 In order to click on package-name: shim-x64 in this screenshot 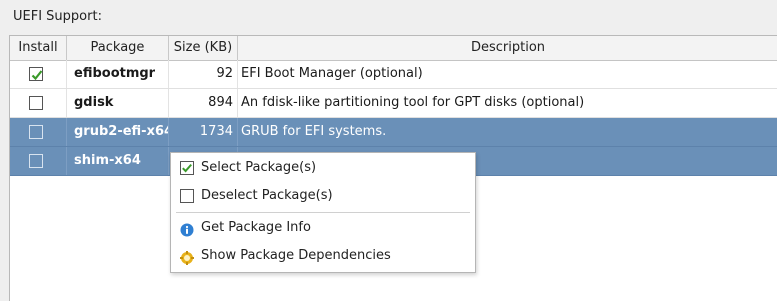, I will do `click(118, 161)`.